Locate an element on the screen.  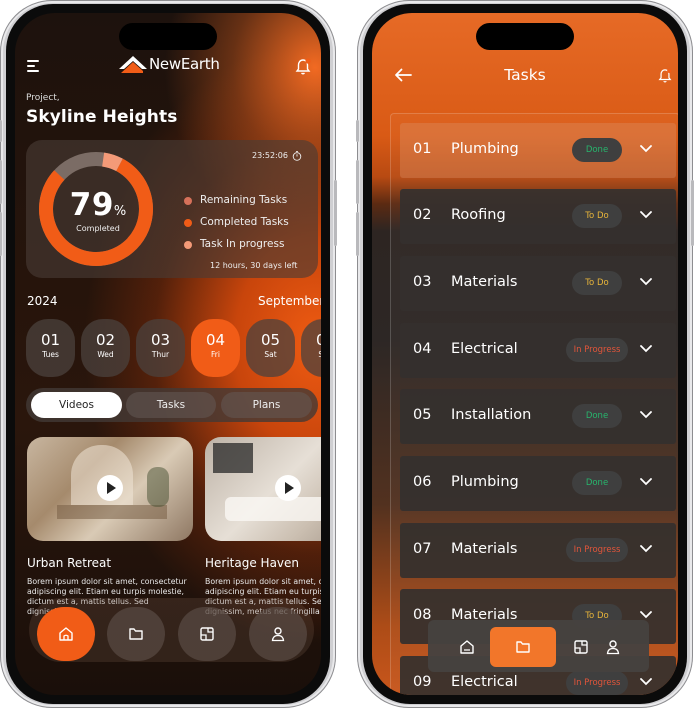
day-chip-01: 01 Tues is located at coordinates (50, 348).